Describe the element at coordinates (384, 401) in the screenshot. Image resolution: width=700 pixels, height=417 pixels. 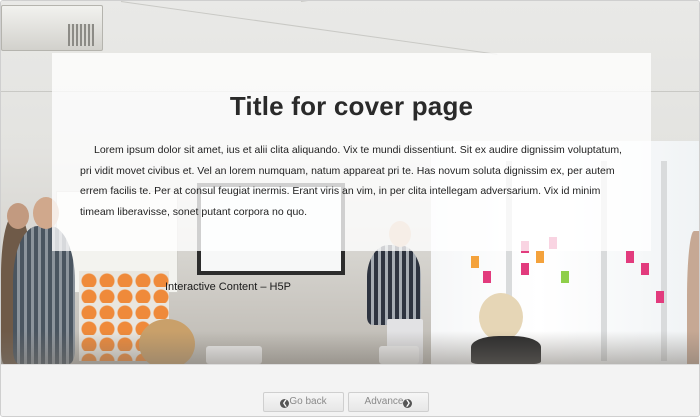
I see `advance-label: Advance` at that location.